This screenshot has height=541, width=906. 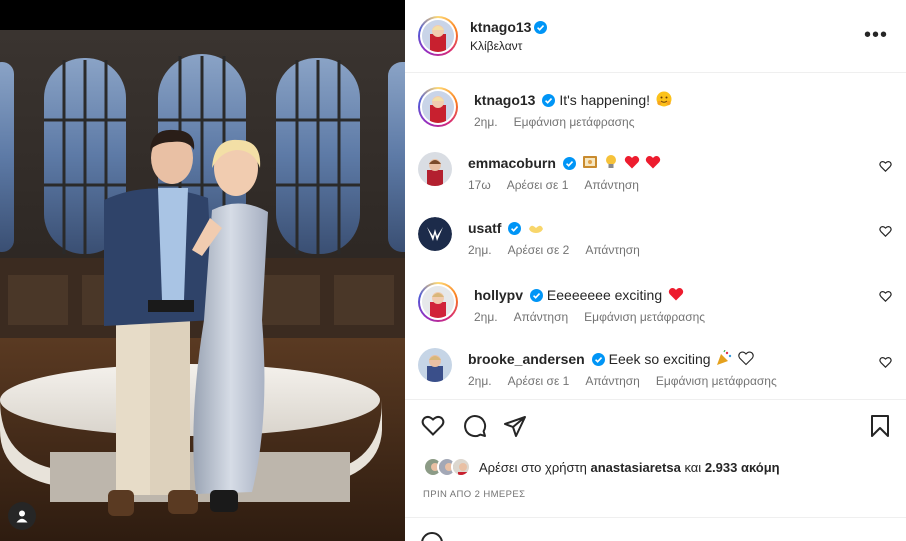 I want to click on likes-count: 2.933 ακόμη, so click(x=742, y=467).